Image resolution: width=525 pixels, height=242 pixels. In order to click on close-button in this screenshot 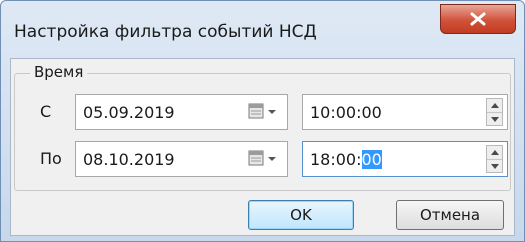, I will do `click(478, 19)`.